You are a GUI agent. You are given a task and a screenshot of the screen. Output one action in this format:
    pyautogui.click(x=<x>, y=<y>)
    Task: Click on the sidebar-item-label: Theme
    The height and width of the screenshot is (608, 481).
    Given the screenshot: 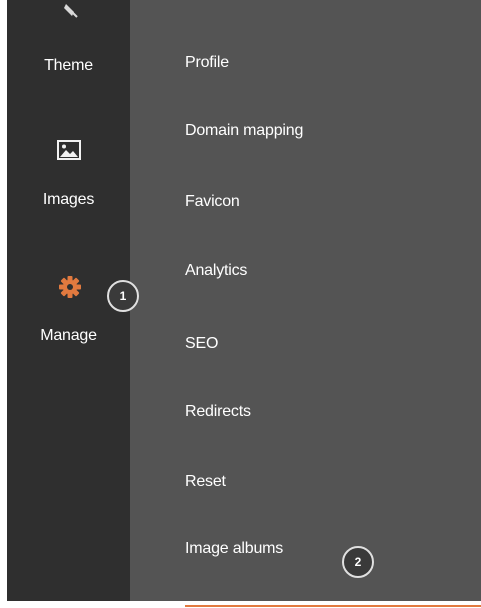 What is the action you would take?
    pyautogui.click(x=68, y=65)
    